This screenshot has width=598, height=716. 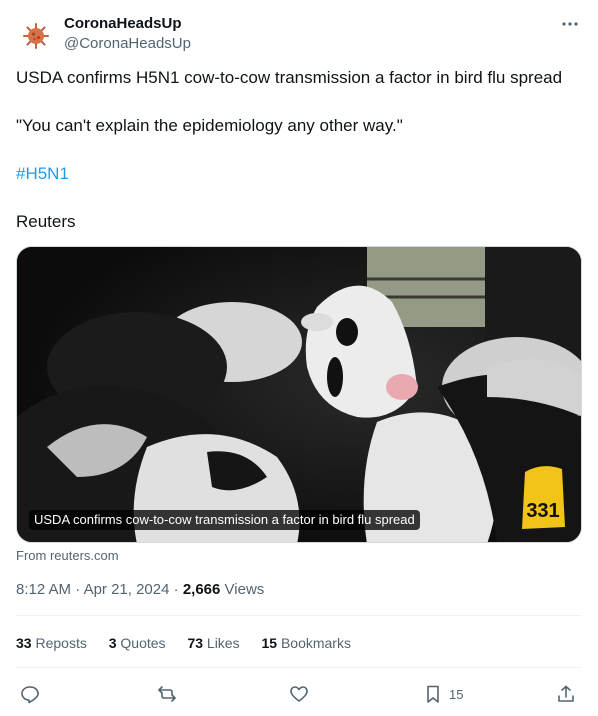 I want to click on more-options-button, so click(x=570, y=24).